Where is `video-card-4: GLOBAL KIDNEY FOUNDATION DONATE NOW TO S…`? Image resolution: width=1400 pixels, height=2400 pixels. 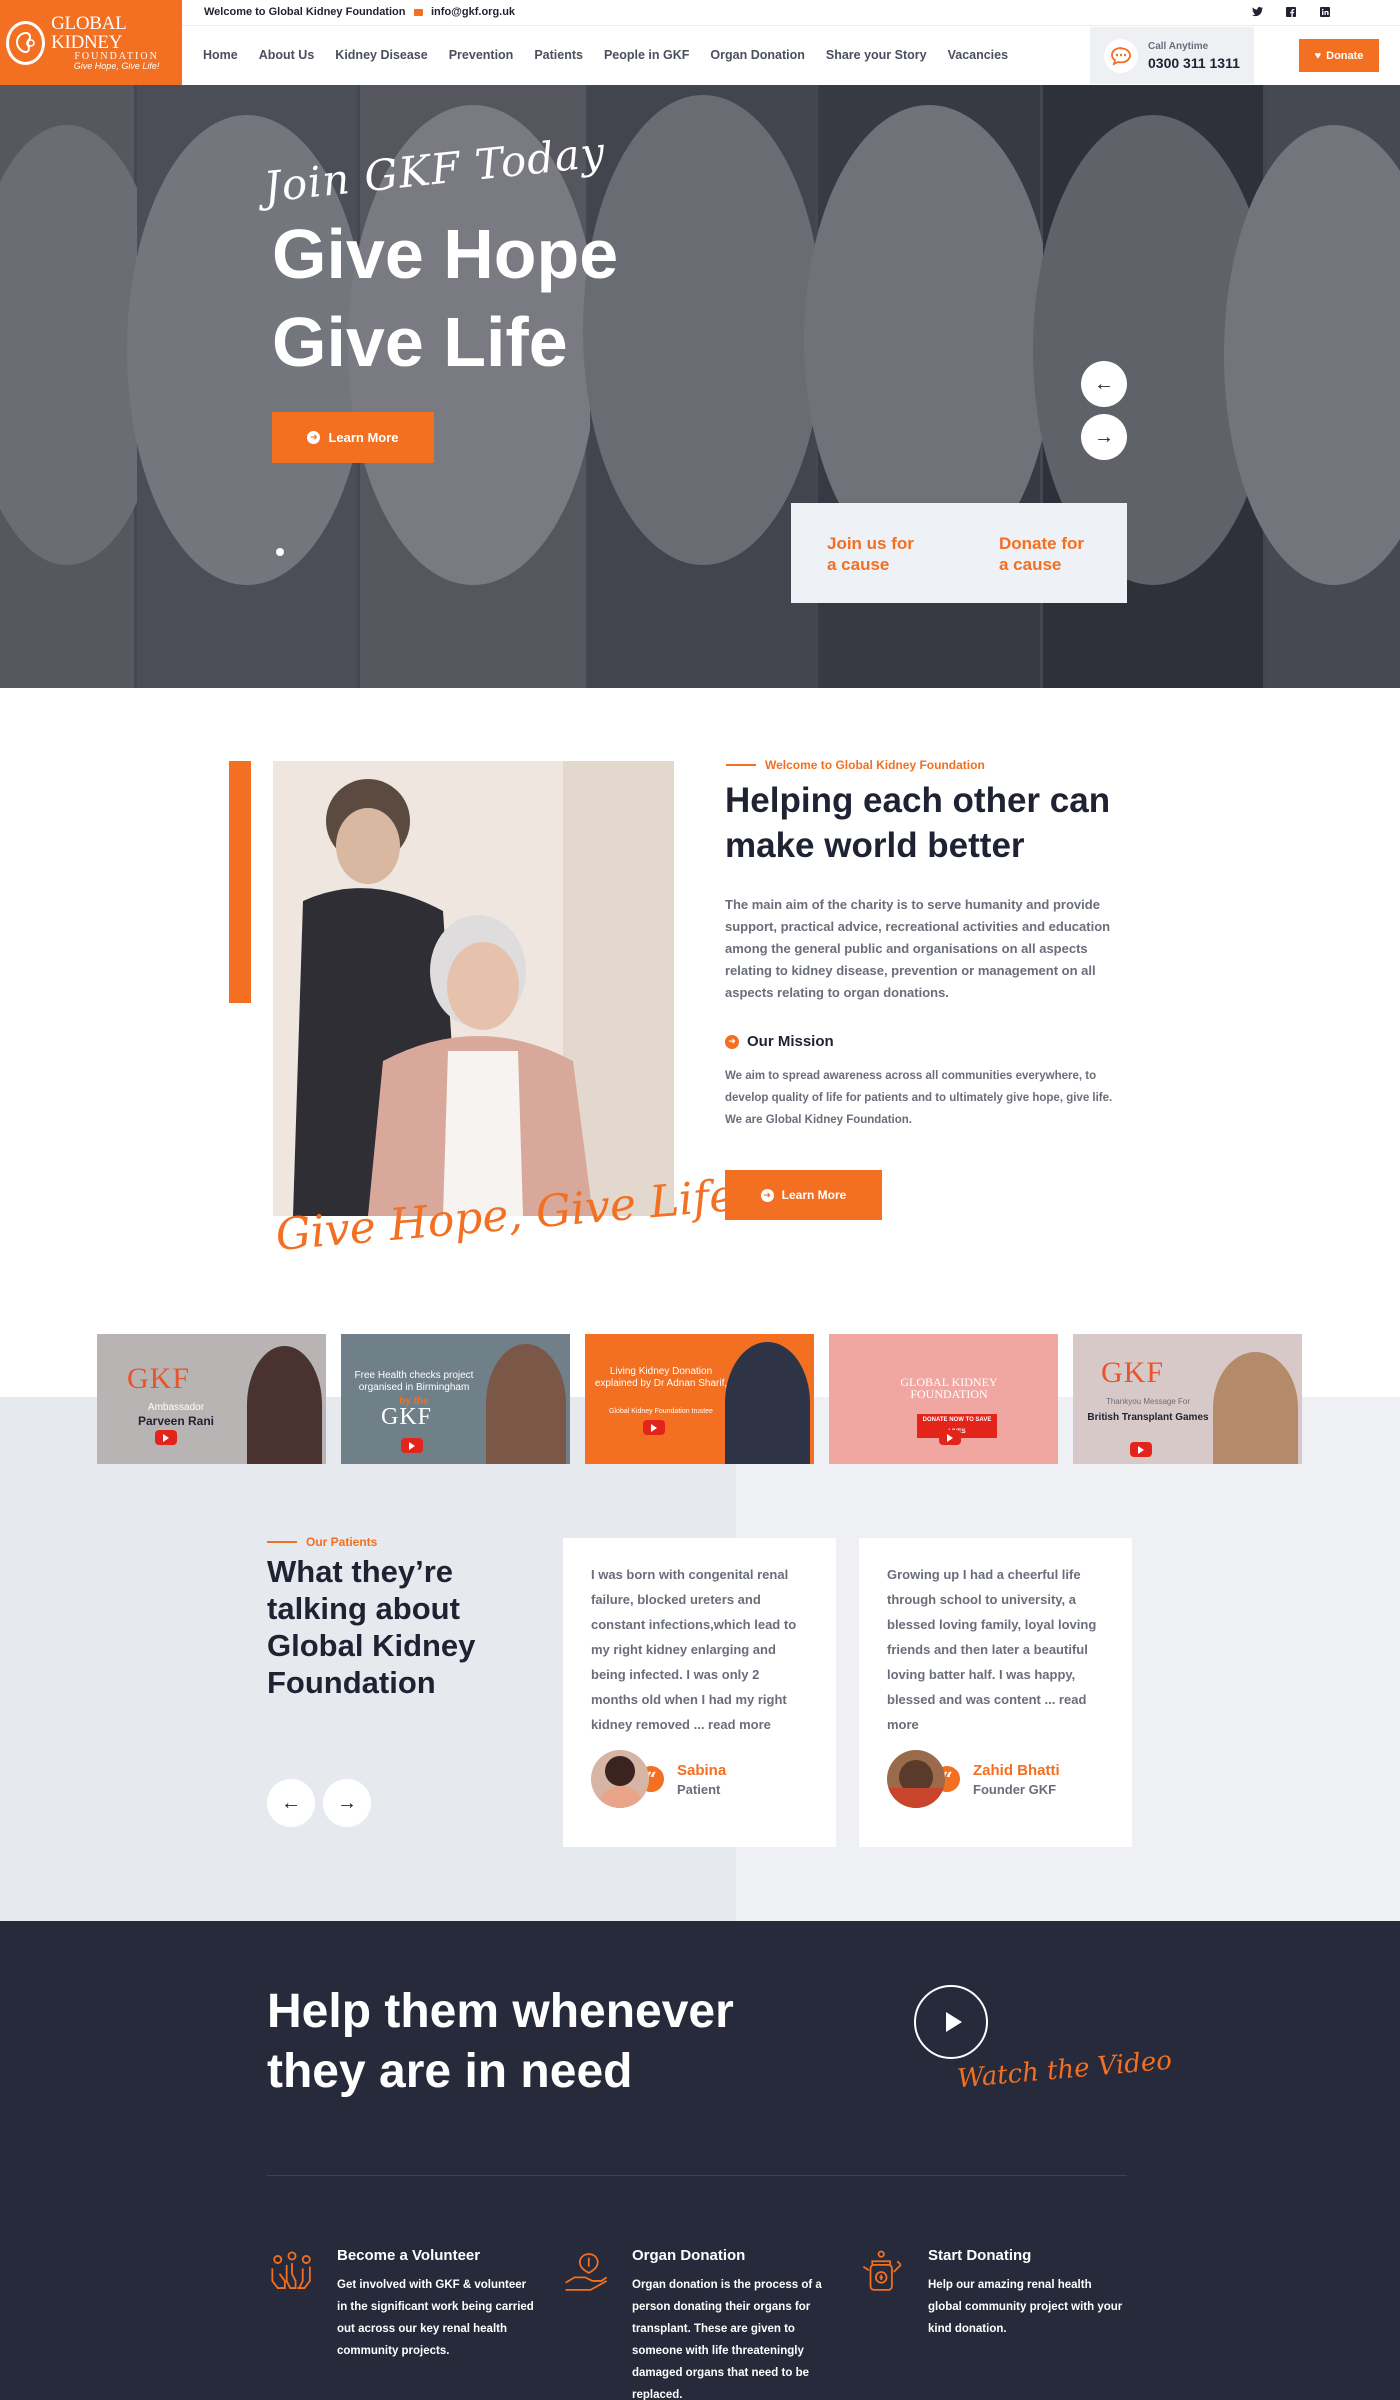
video-card-4: GLOBAL KIDNEY FOUNDATION DONATE NOW TO S… is located at coordinates (943, 1399).